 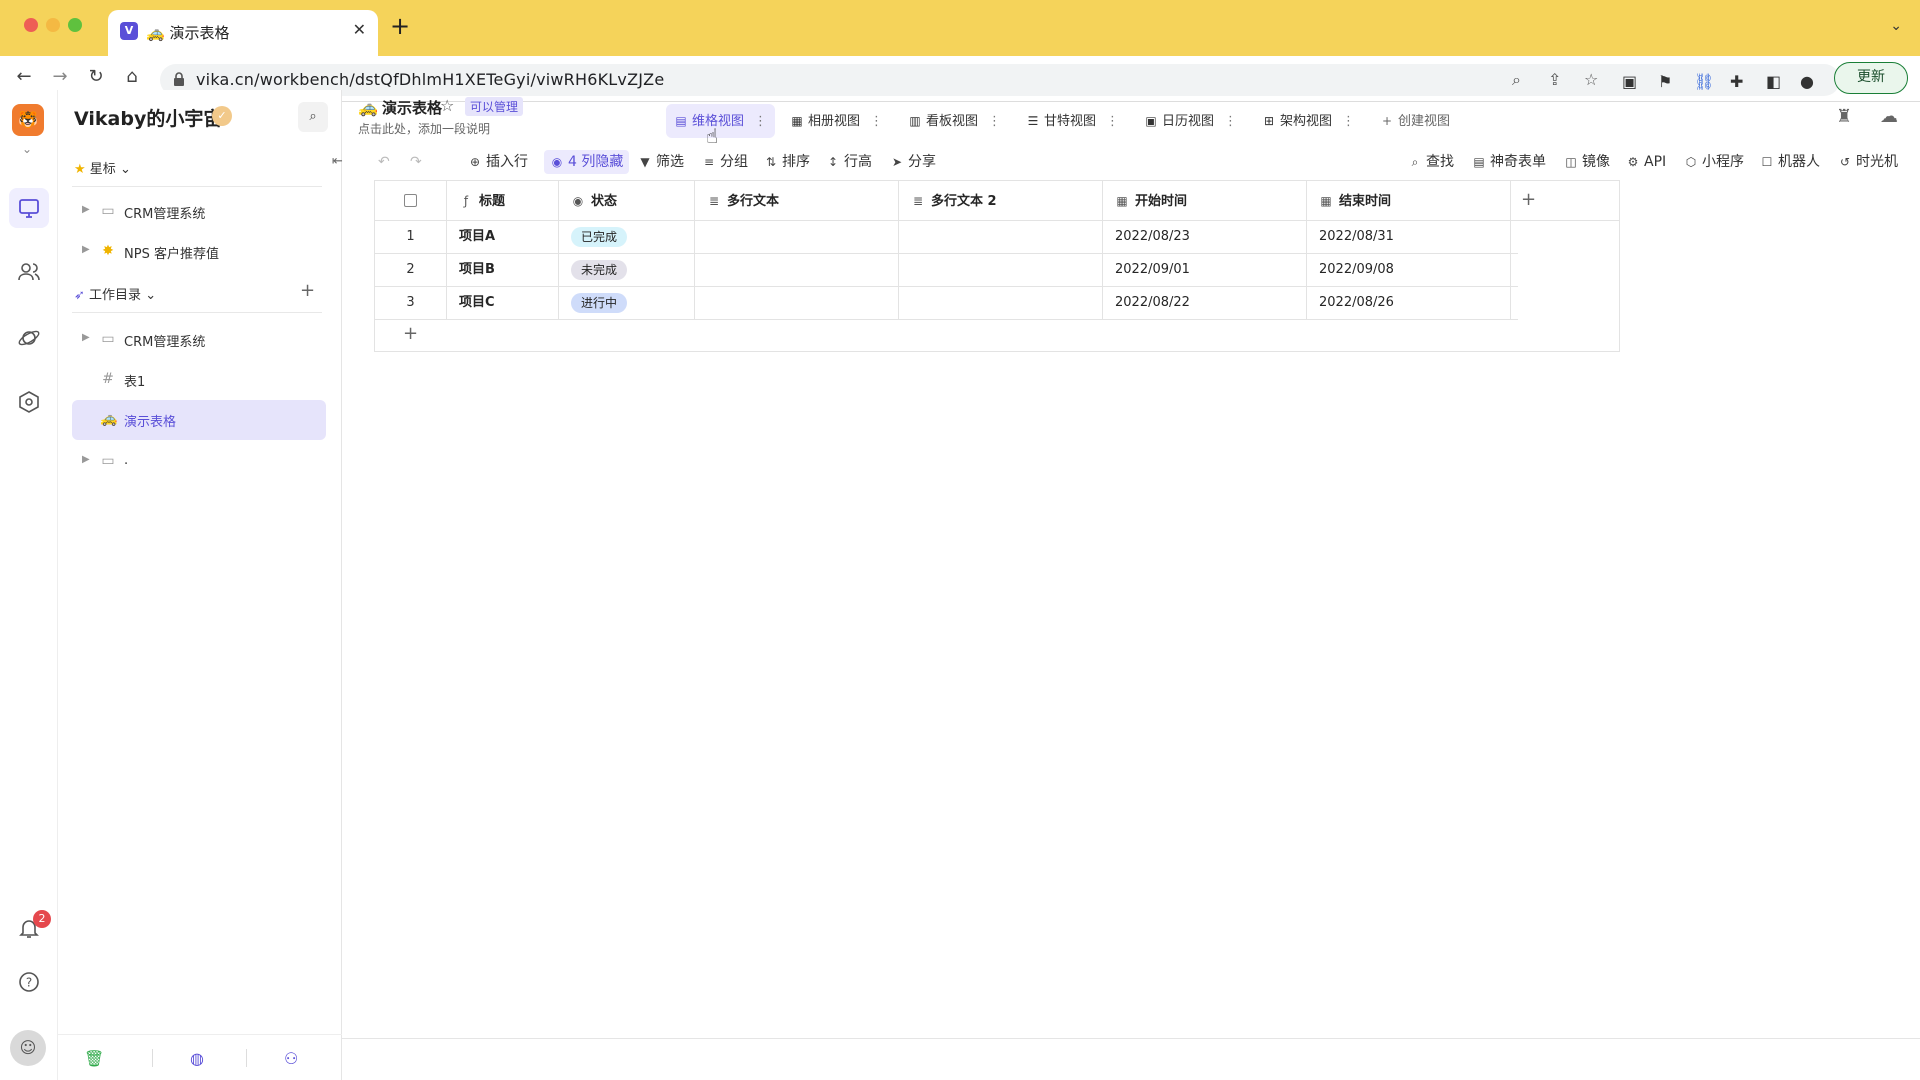 What do you see at coordinates (102, 167) in the screenshot?
I see `favorites-header: ★ 星标 ⌄` at bounding box center [102, 167].